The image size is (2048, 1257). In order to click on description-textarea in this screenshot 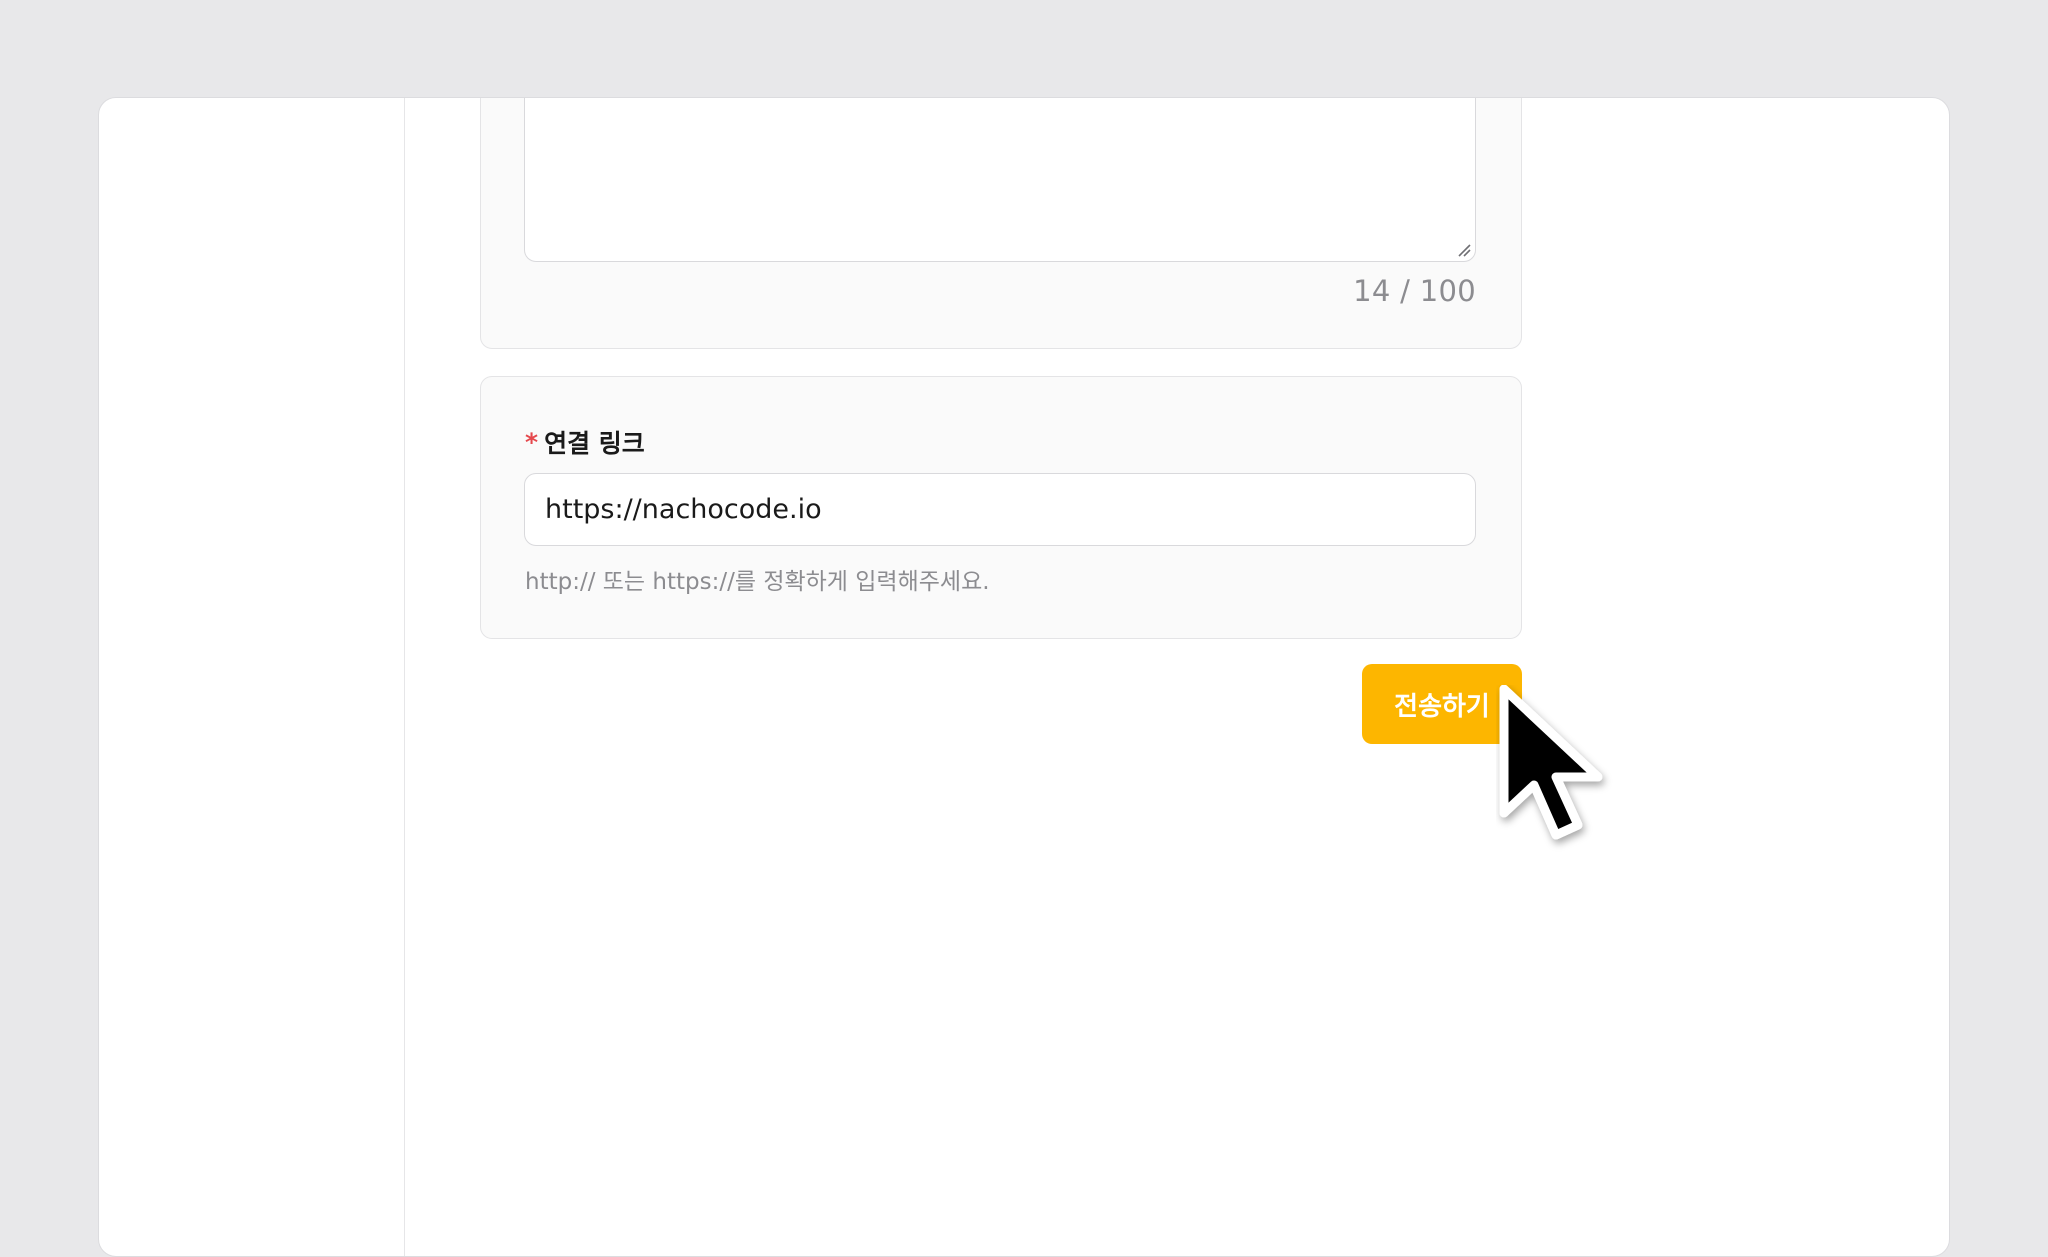, I will do `click(1000, 180)`.